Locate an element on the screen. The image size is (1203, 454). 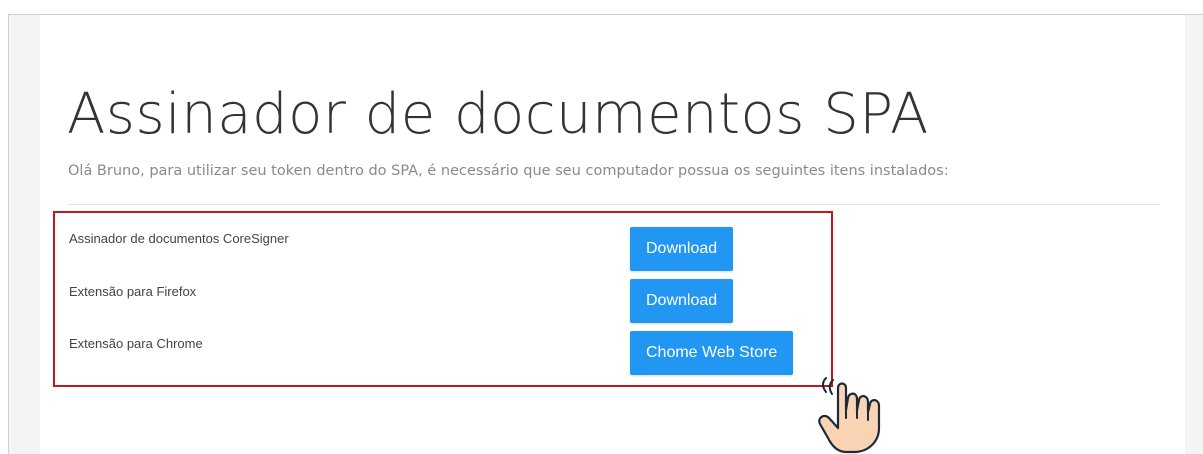
item-label-coresigner: Assinador de documentos CoreSigner is located at coordinates (179, 238).